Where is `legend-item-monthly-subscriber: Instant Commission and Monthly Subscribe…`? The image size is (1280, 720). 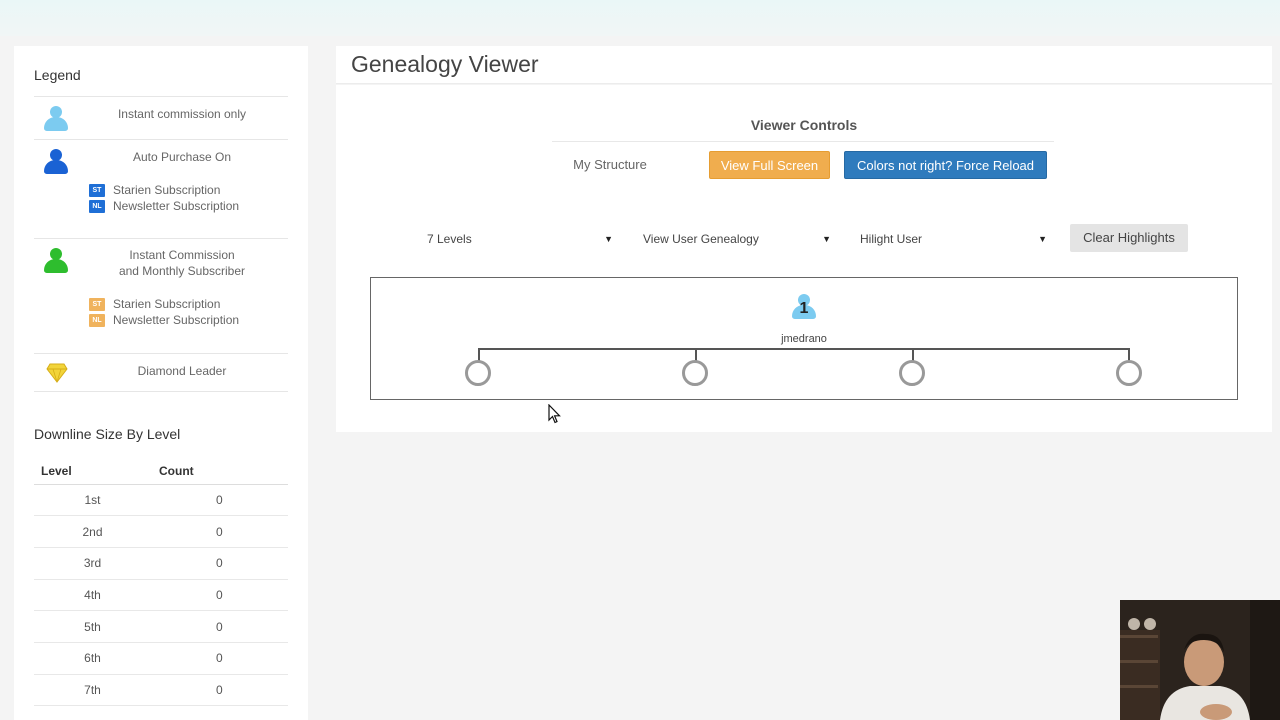
legend-item-monthly-subscriber: Instant Commission and Monthly Subscribe… is located at coordinates (161, 296).